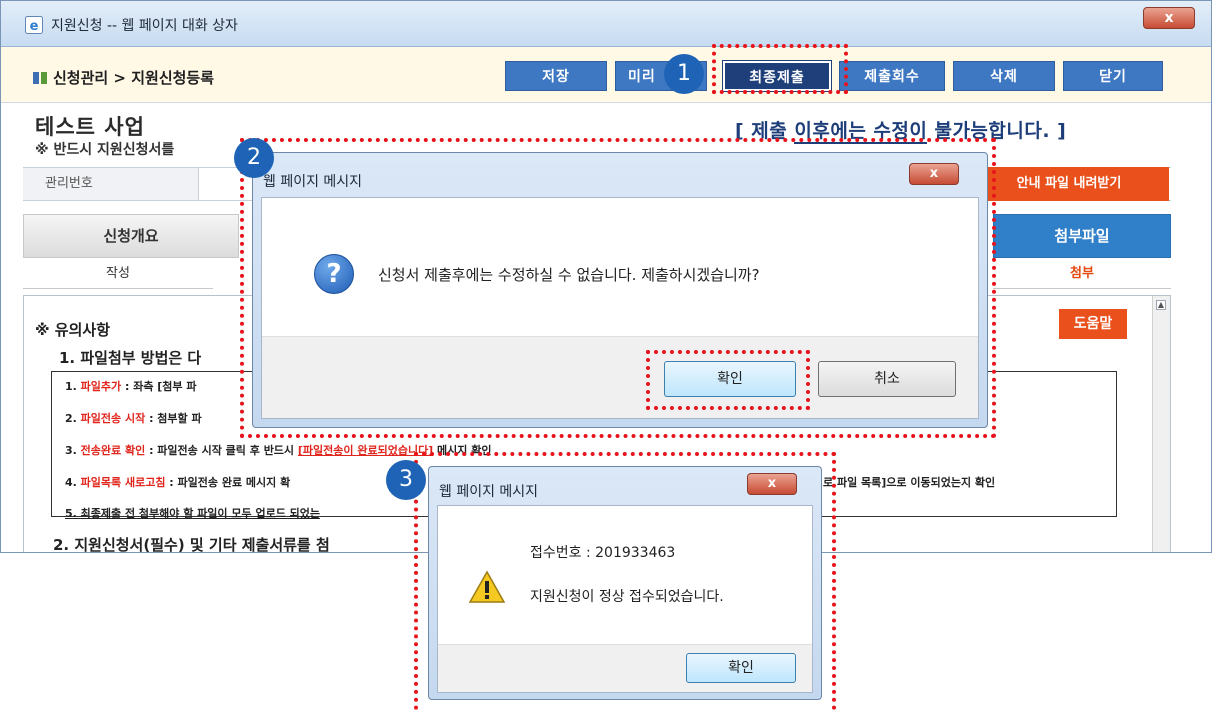 This screenshot has height=710, width=1212. What do you see at coordinates (123, 482) in the screenshot?
I see `item-keyword: 파일목록 새로고침` at bounding box center [123, 482].